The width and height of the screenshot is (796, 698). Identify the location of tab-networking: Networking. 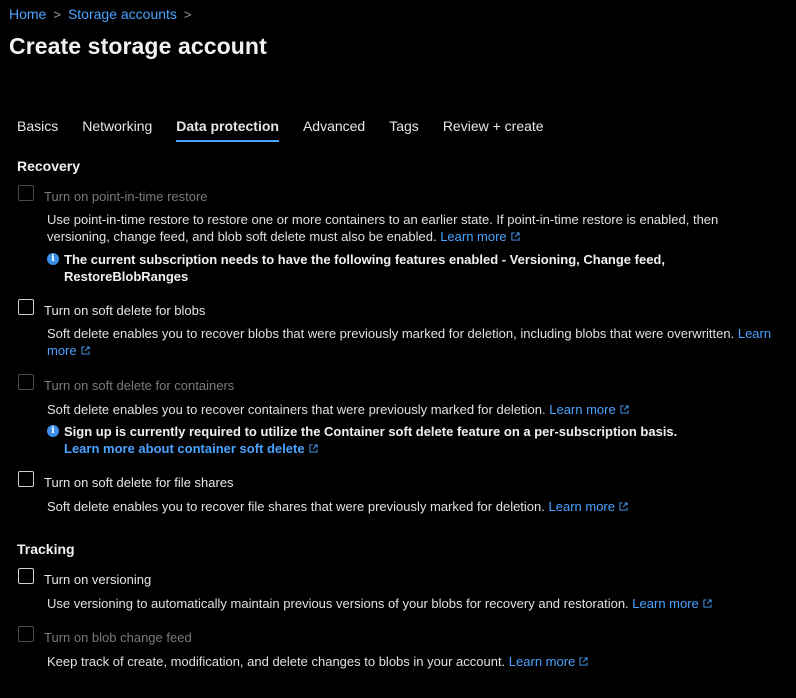
(117, 130).